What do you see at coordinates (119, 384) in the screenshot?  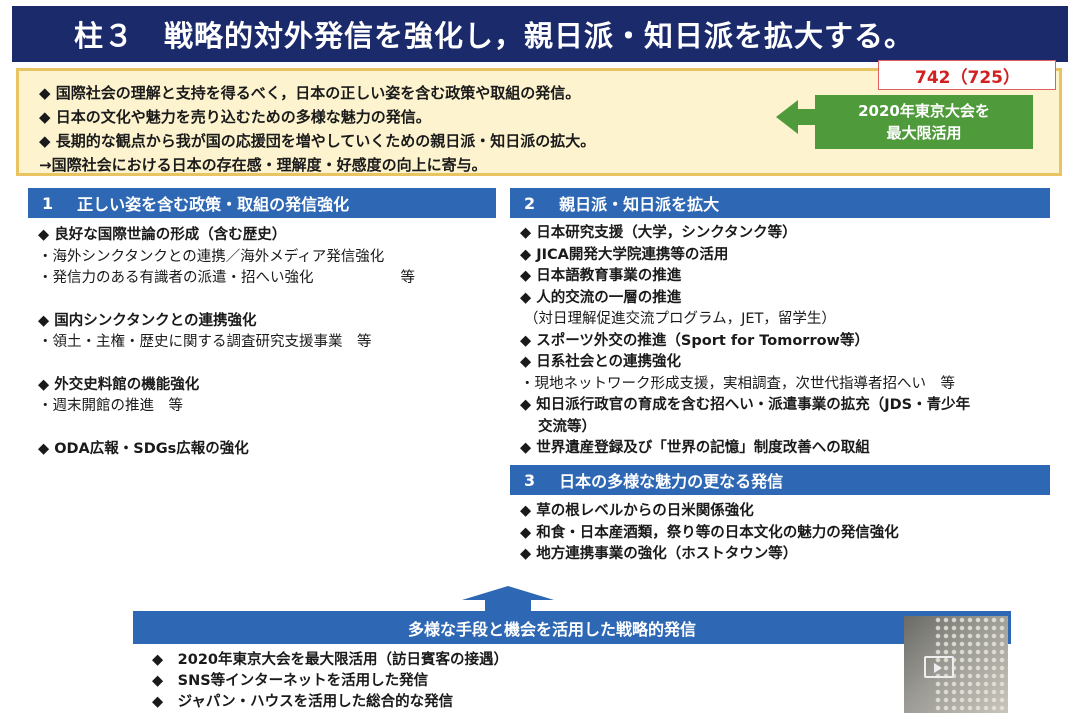 I see `list-item: ◆ 外交史料館の機能強化` at bounding box center [119, 384].